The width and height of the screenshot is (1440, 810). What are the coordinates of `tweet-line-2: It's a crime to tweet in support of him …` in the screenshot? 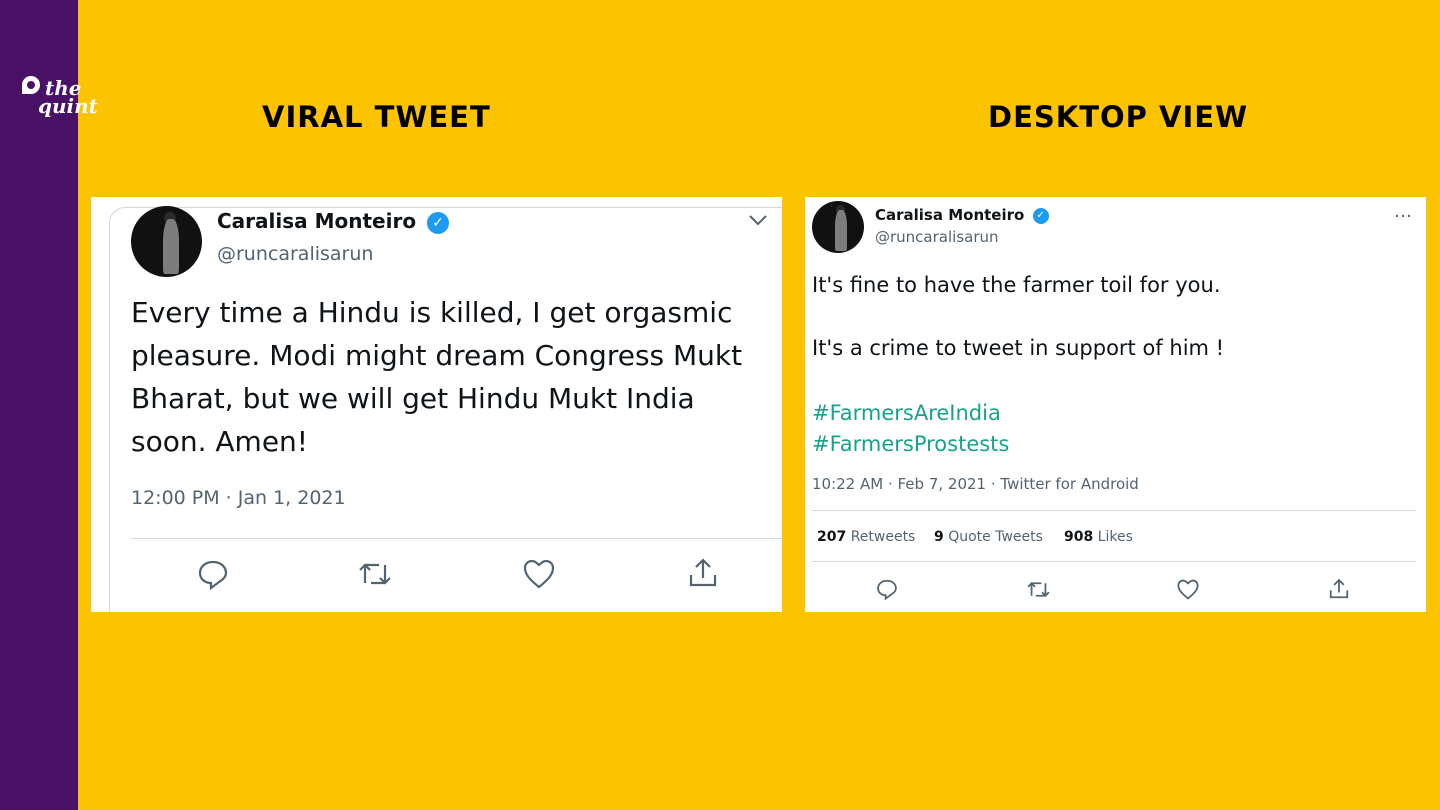 It's located at (1018, 348).